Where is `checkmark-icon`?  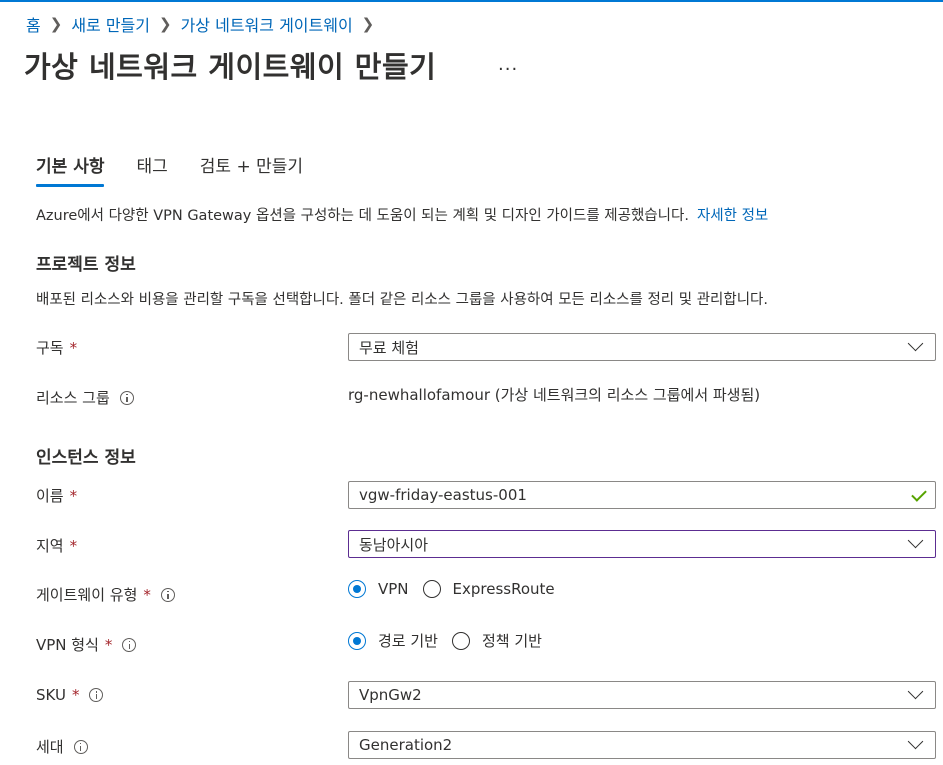 checkmark-icon is located at coordinates (919, 494).